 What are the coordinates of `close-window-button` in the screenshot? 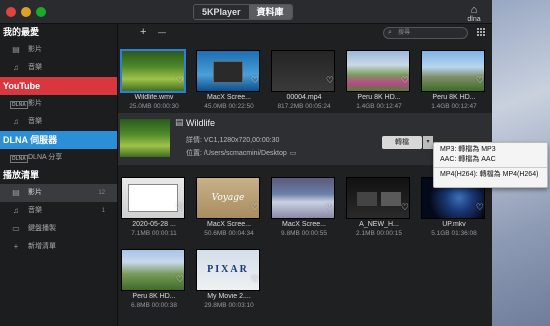 It's located at (11, 12).